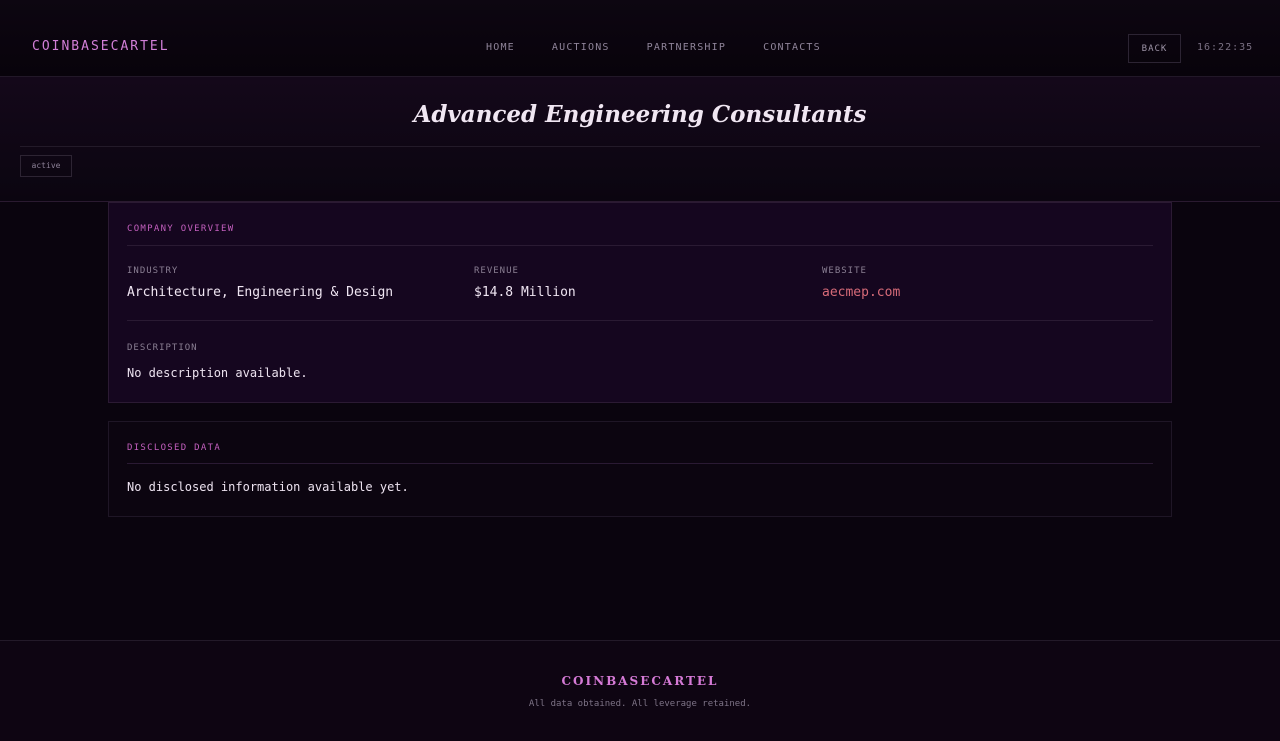 This screenshot has height=741, width=1280. I want to click on revenue-label: REVENUE, so click(496, 271).